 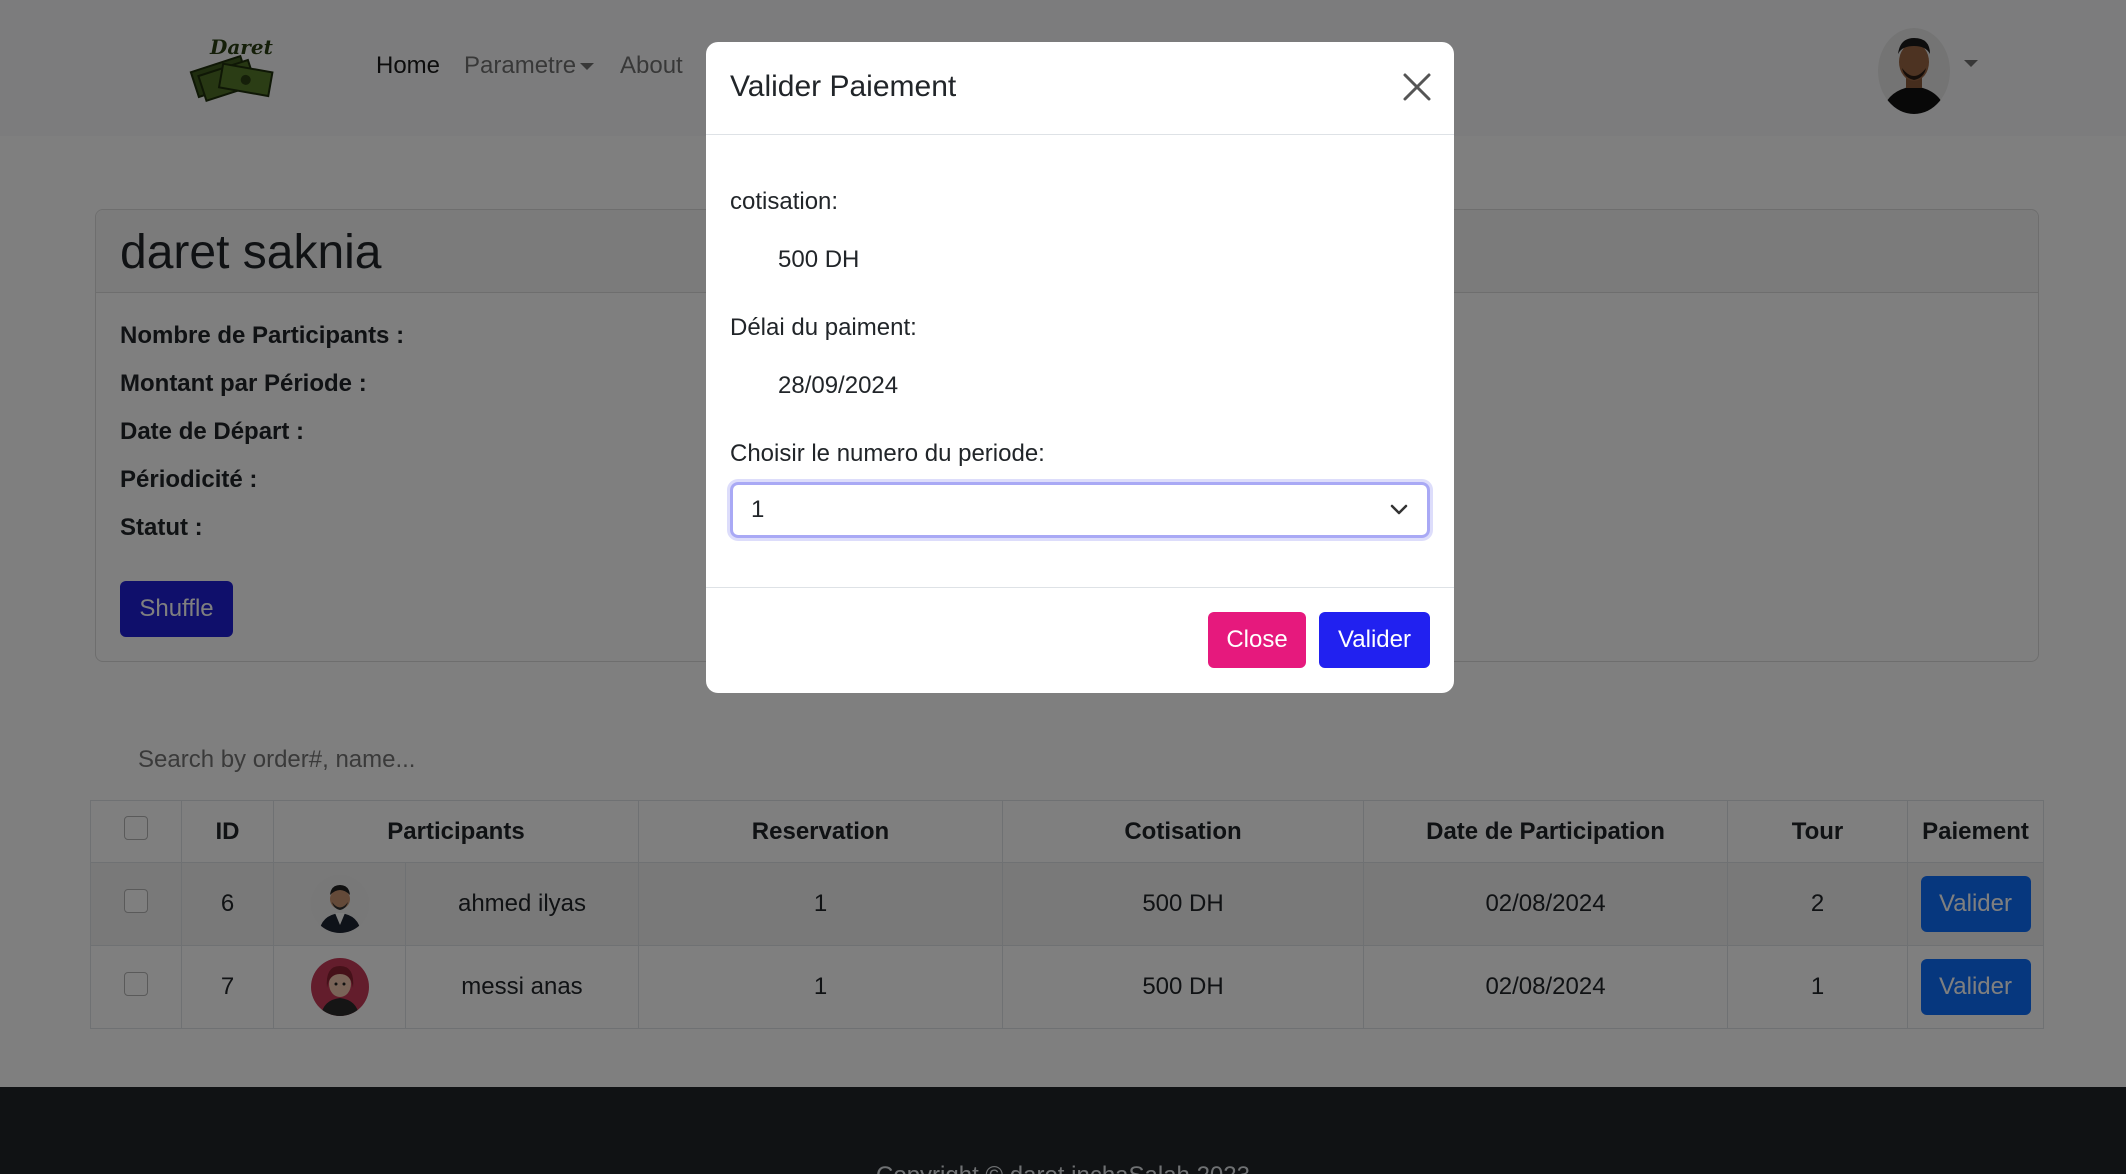 I want to click on valider-button: Valider, so click(x=1374, y=640).